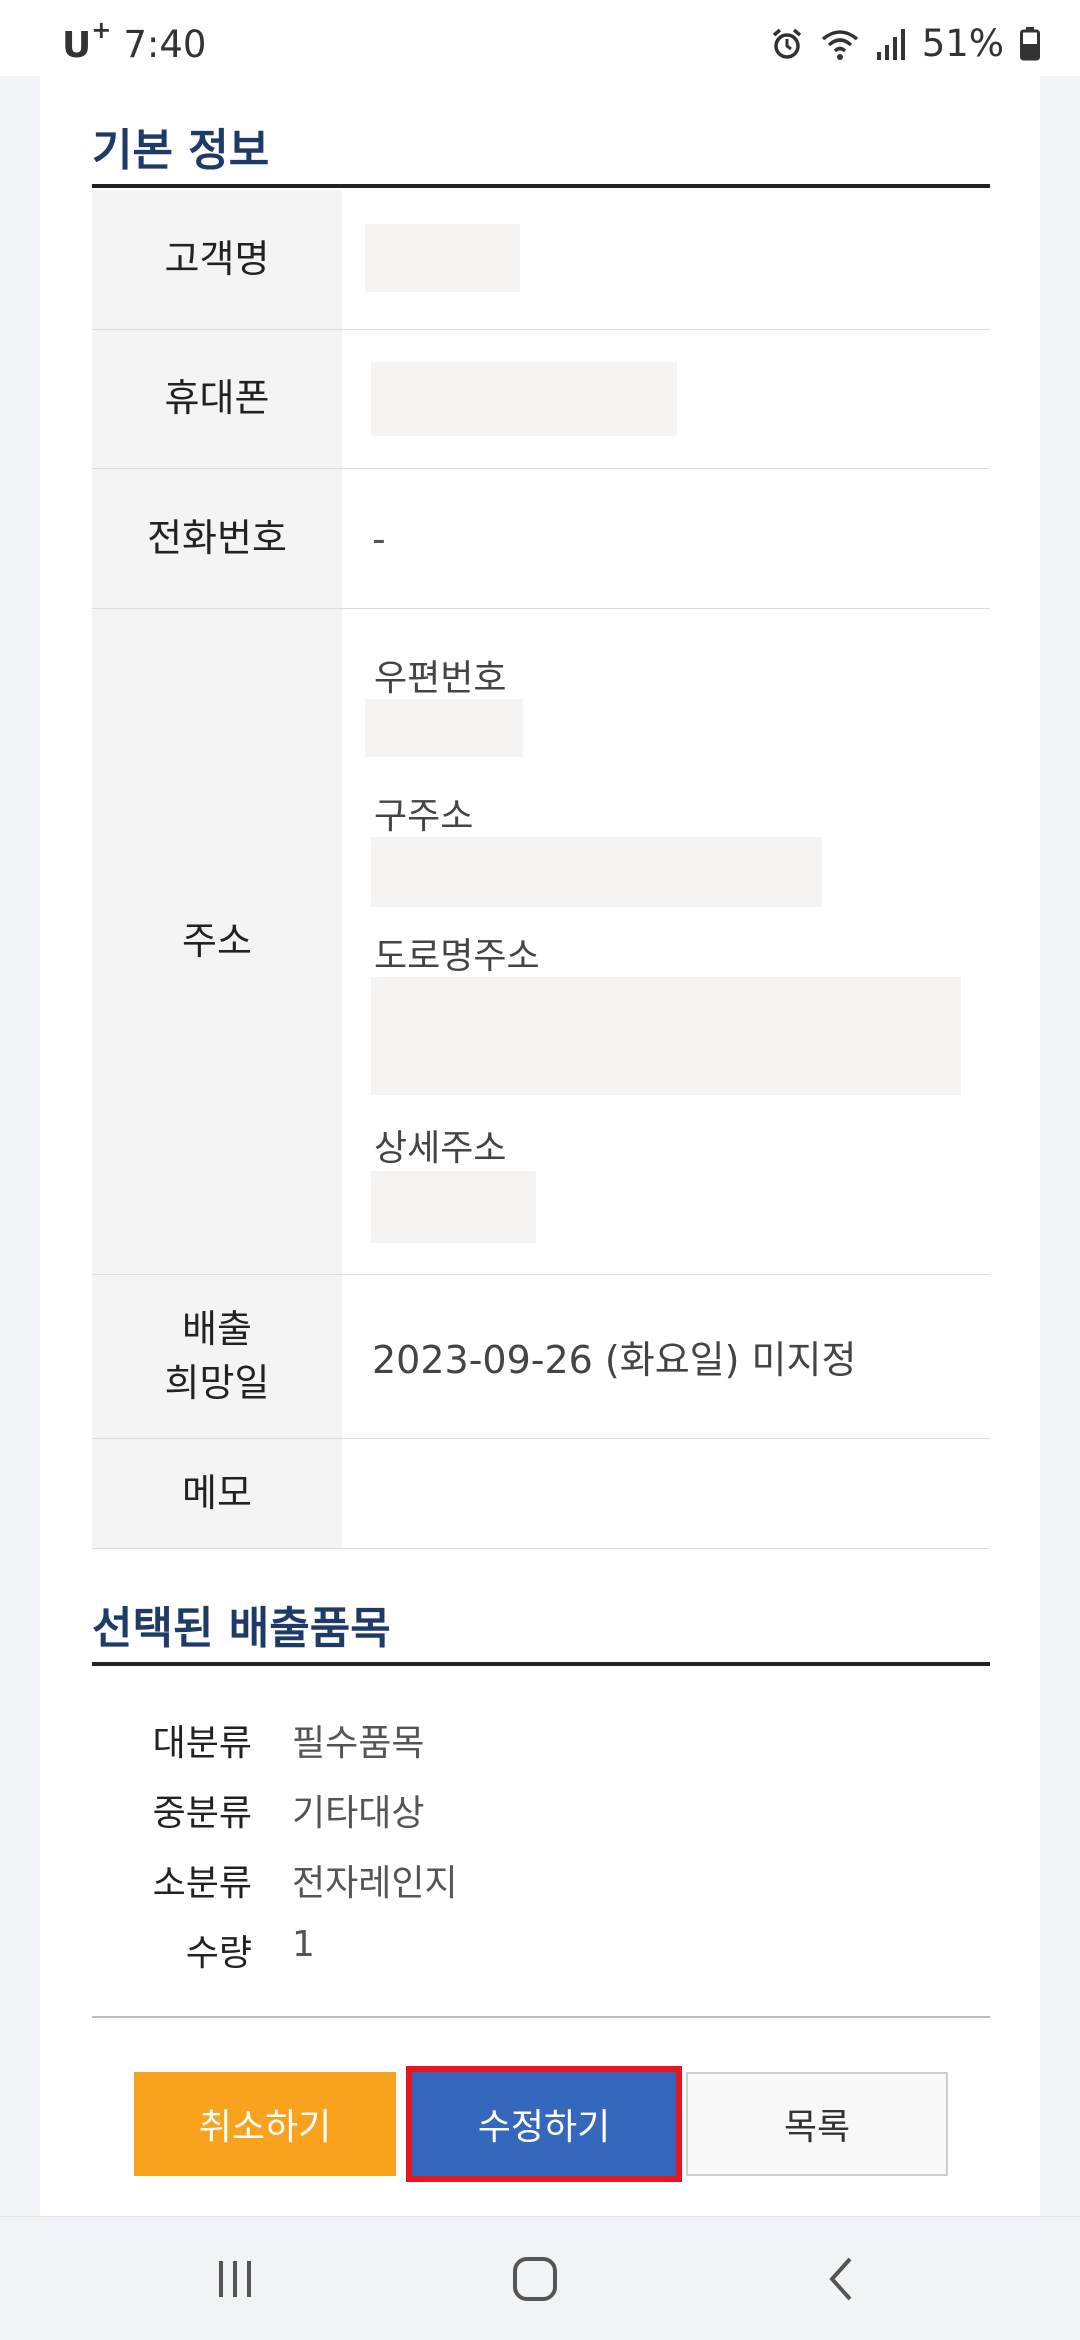  Describe the element at coordinates (202, 1813) in the screenshot. I see `item-key: 중분류` at that location.